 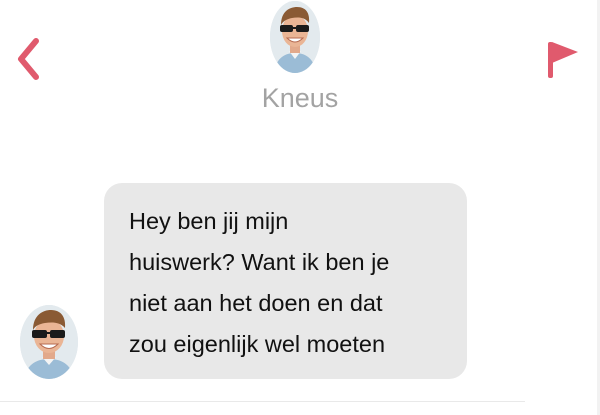 What do you see at coordinates (262, 401) in the screenshot?
I see `divider` at bounding box center [262, 401].